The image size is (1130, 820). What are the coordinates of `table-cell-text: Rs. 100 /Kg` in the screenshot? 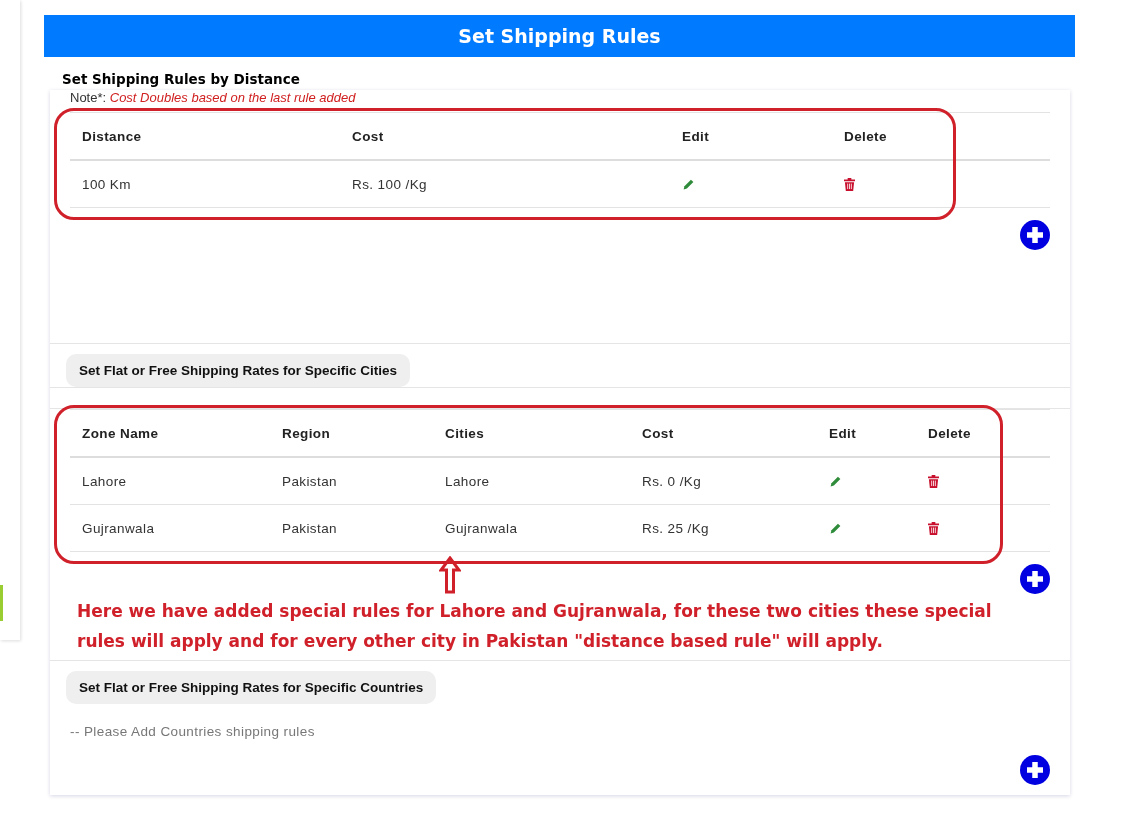 It's located at (389, 184).